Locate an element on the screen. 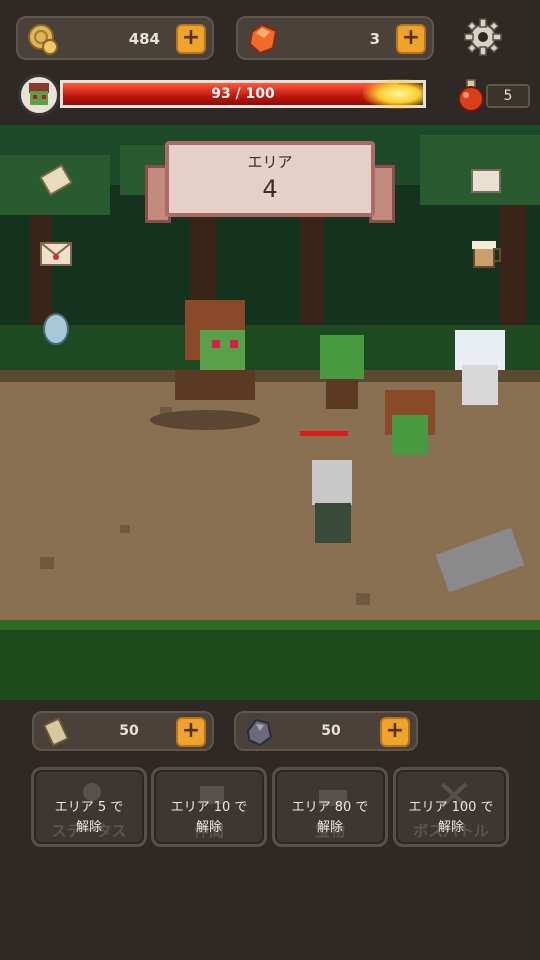 This screenshot has width=540, height=960. unlock-requirement: エリア 5 で is located at coordinates (89, 807).